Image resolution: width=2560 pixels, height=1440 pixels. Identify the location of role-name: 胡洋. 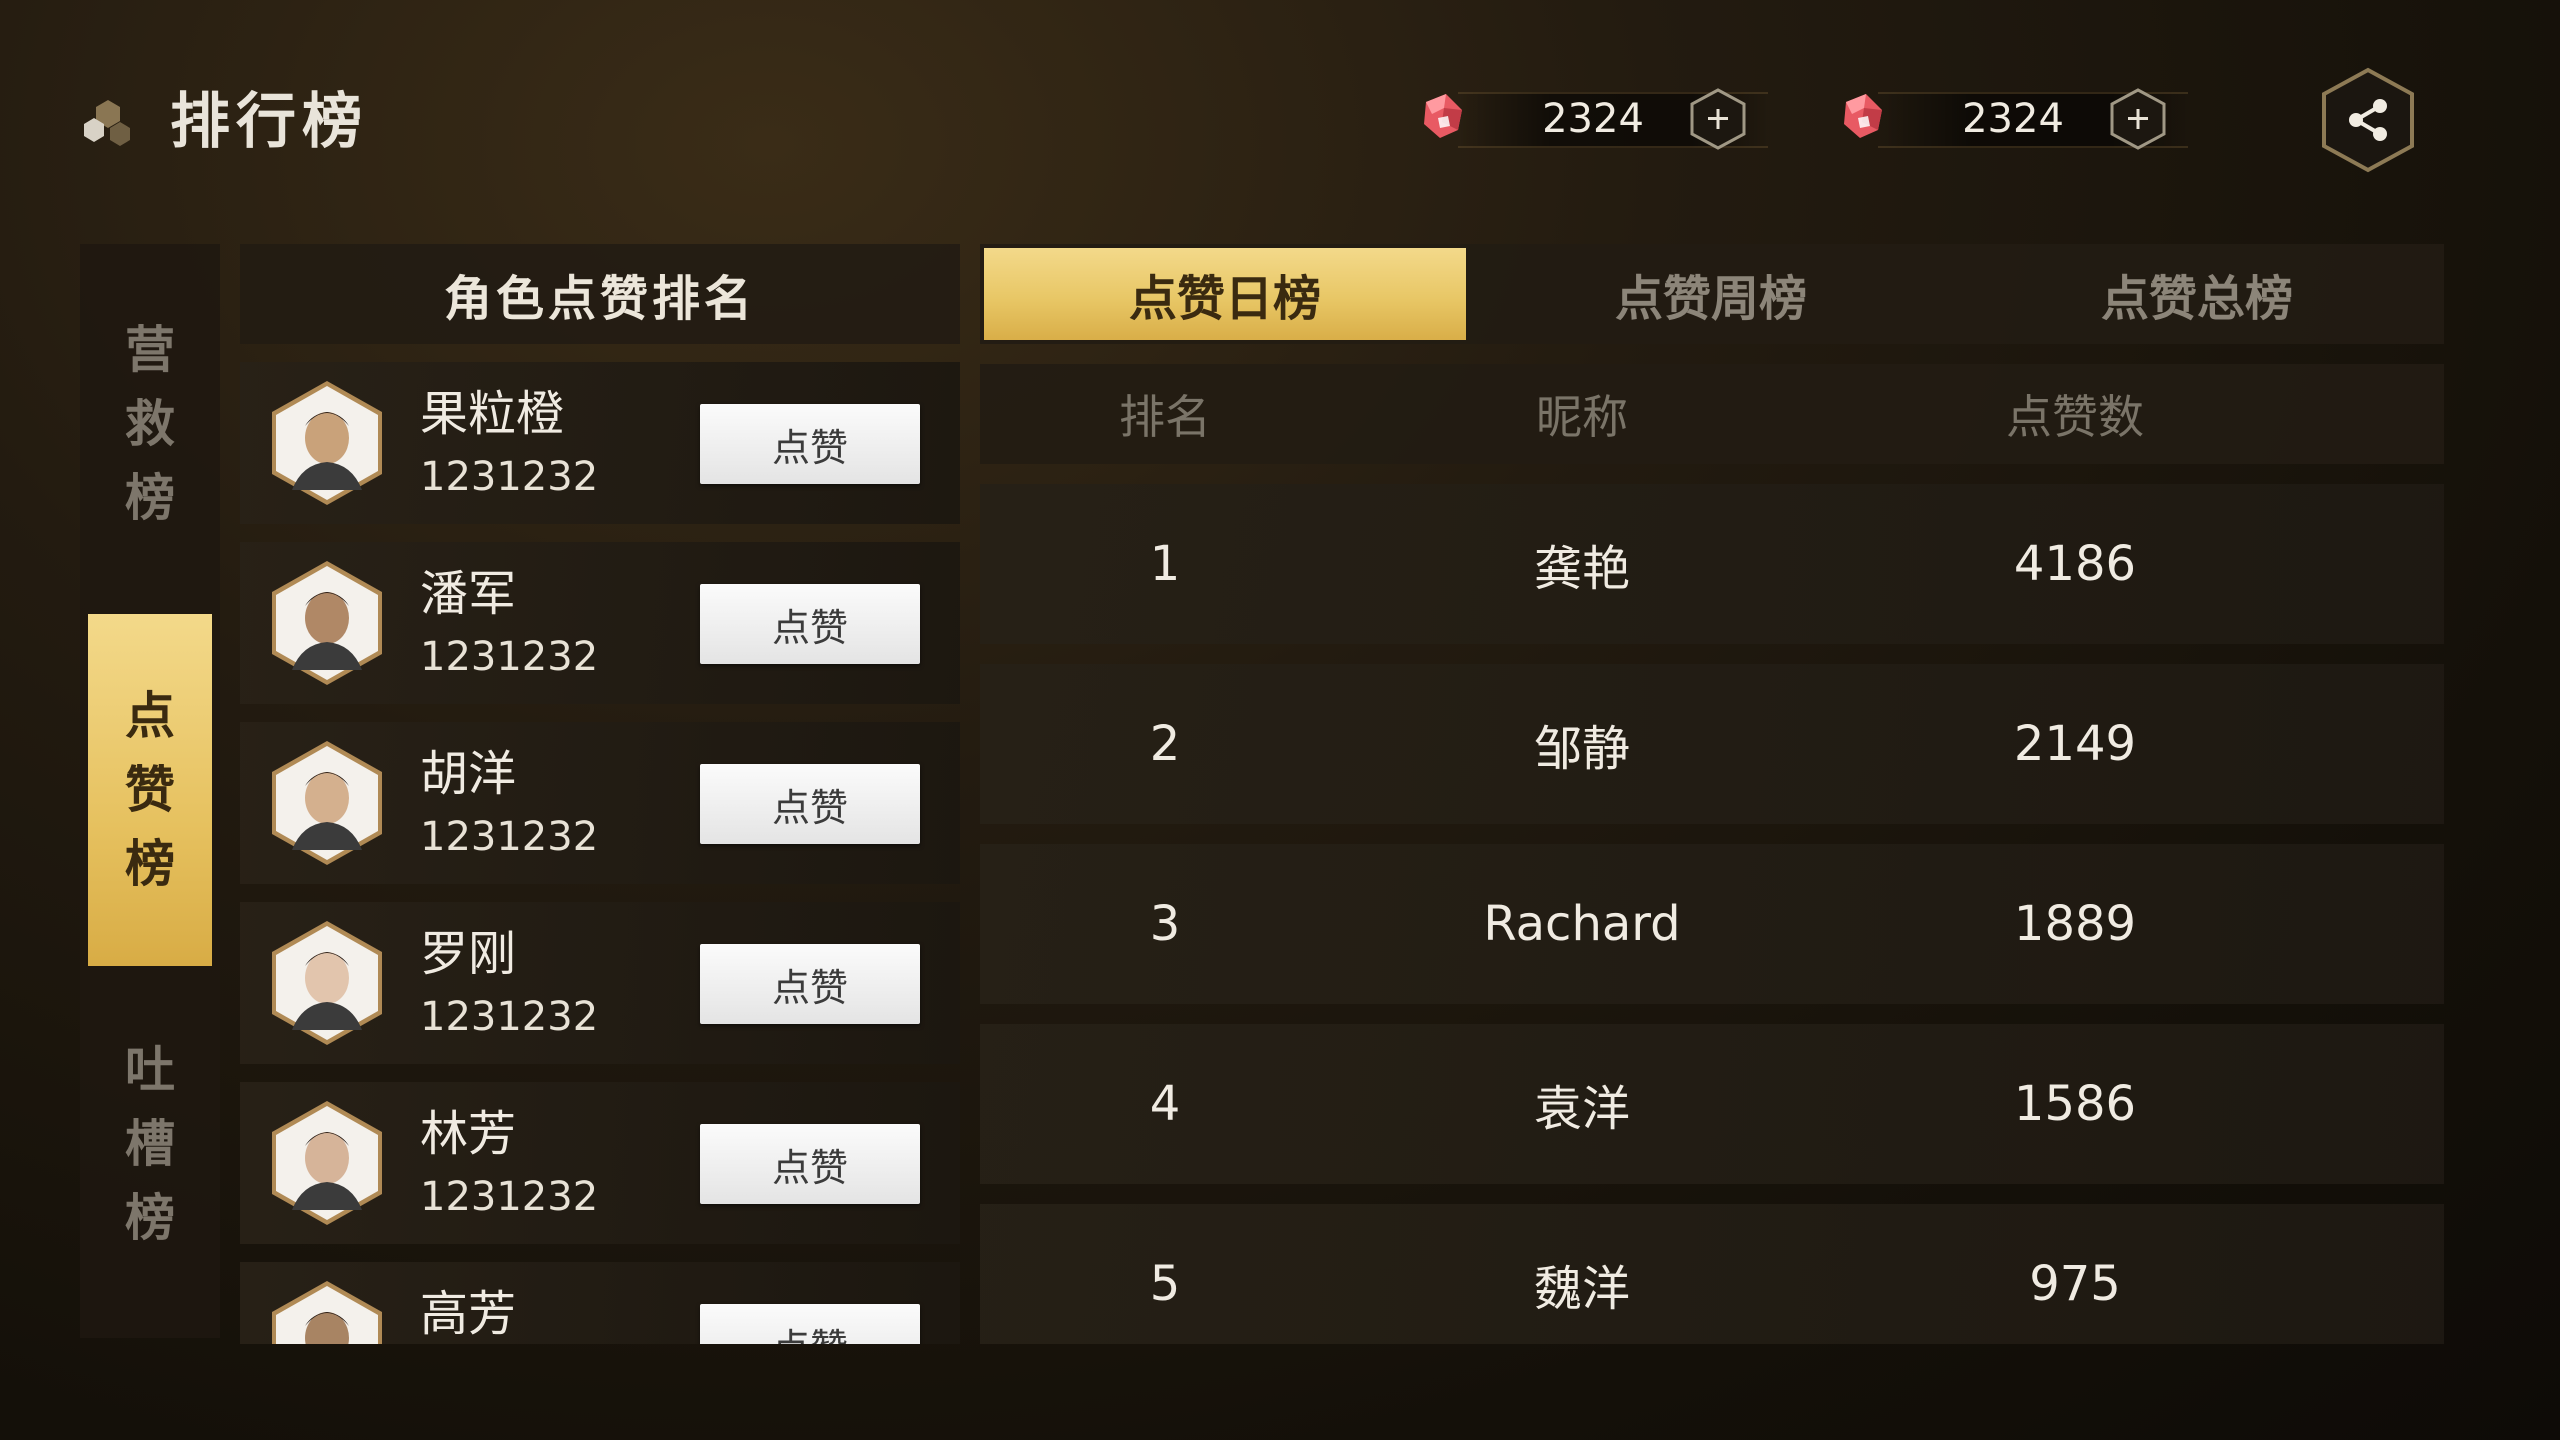
(468, 774).